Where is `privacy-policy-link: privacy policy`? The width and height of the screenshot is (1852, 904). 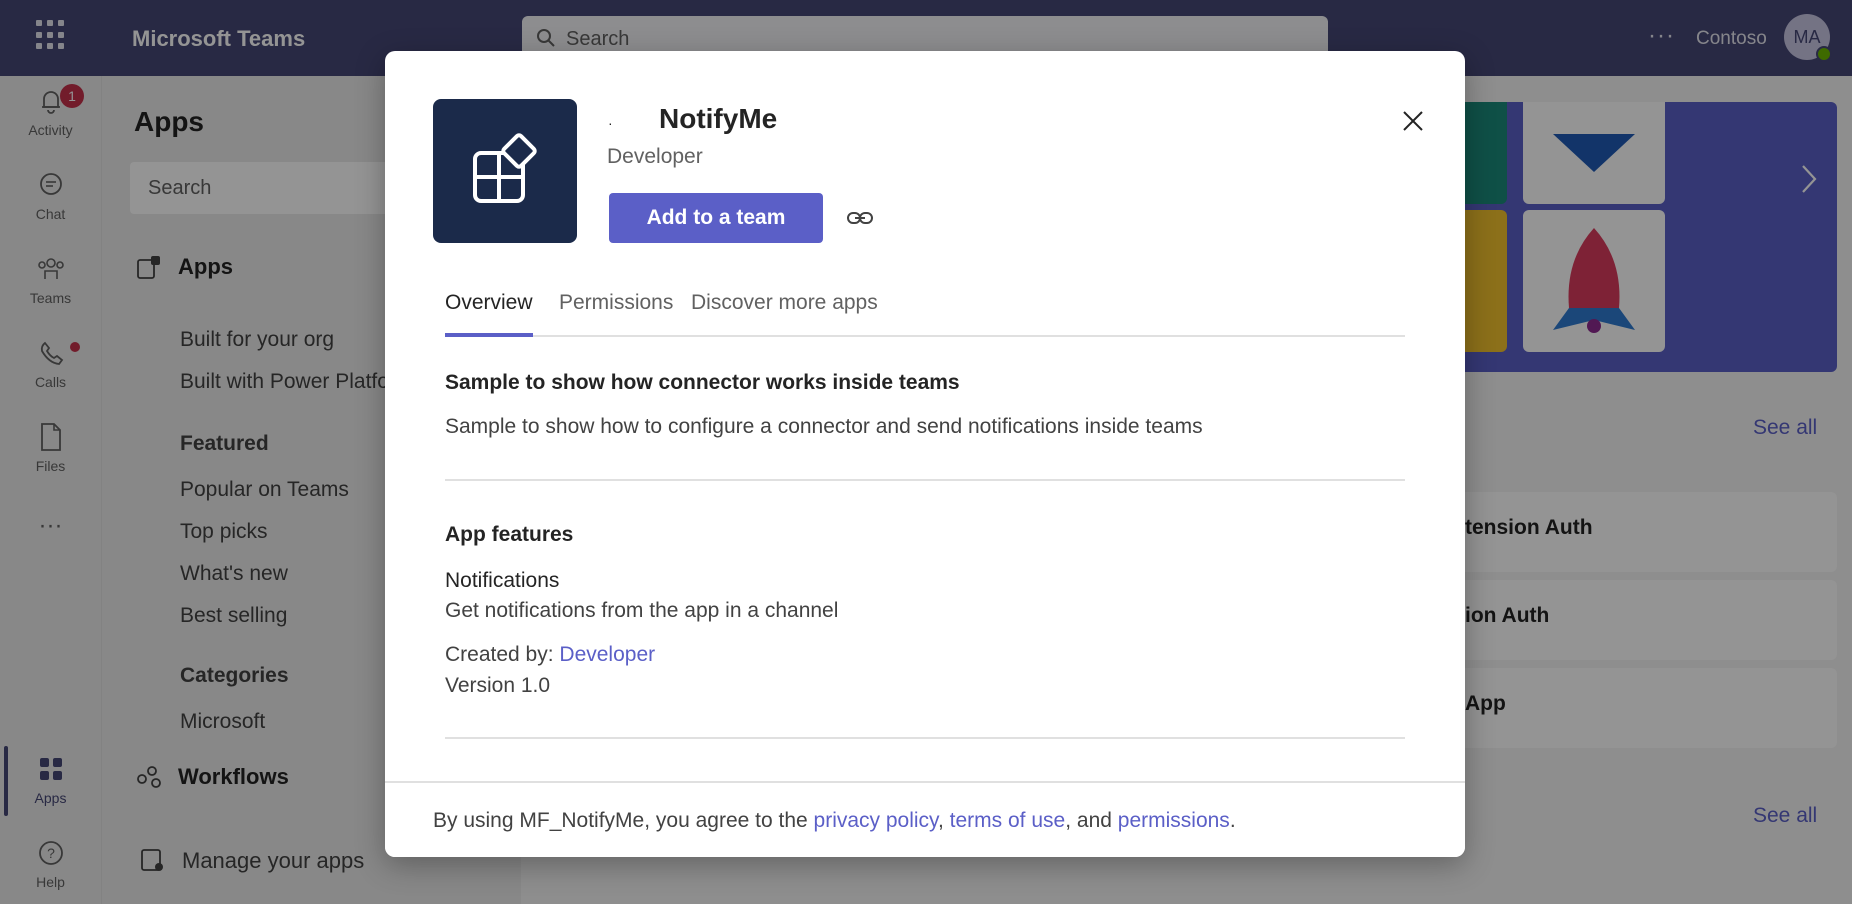
privacy-policy-link: privacy policy is located at coordinates (876, 820).